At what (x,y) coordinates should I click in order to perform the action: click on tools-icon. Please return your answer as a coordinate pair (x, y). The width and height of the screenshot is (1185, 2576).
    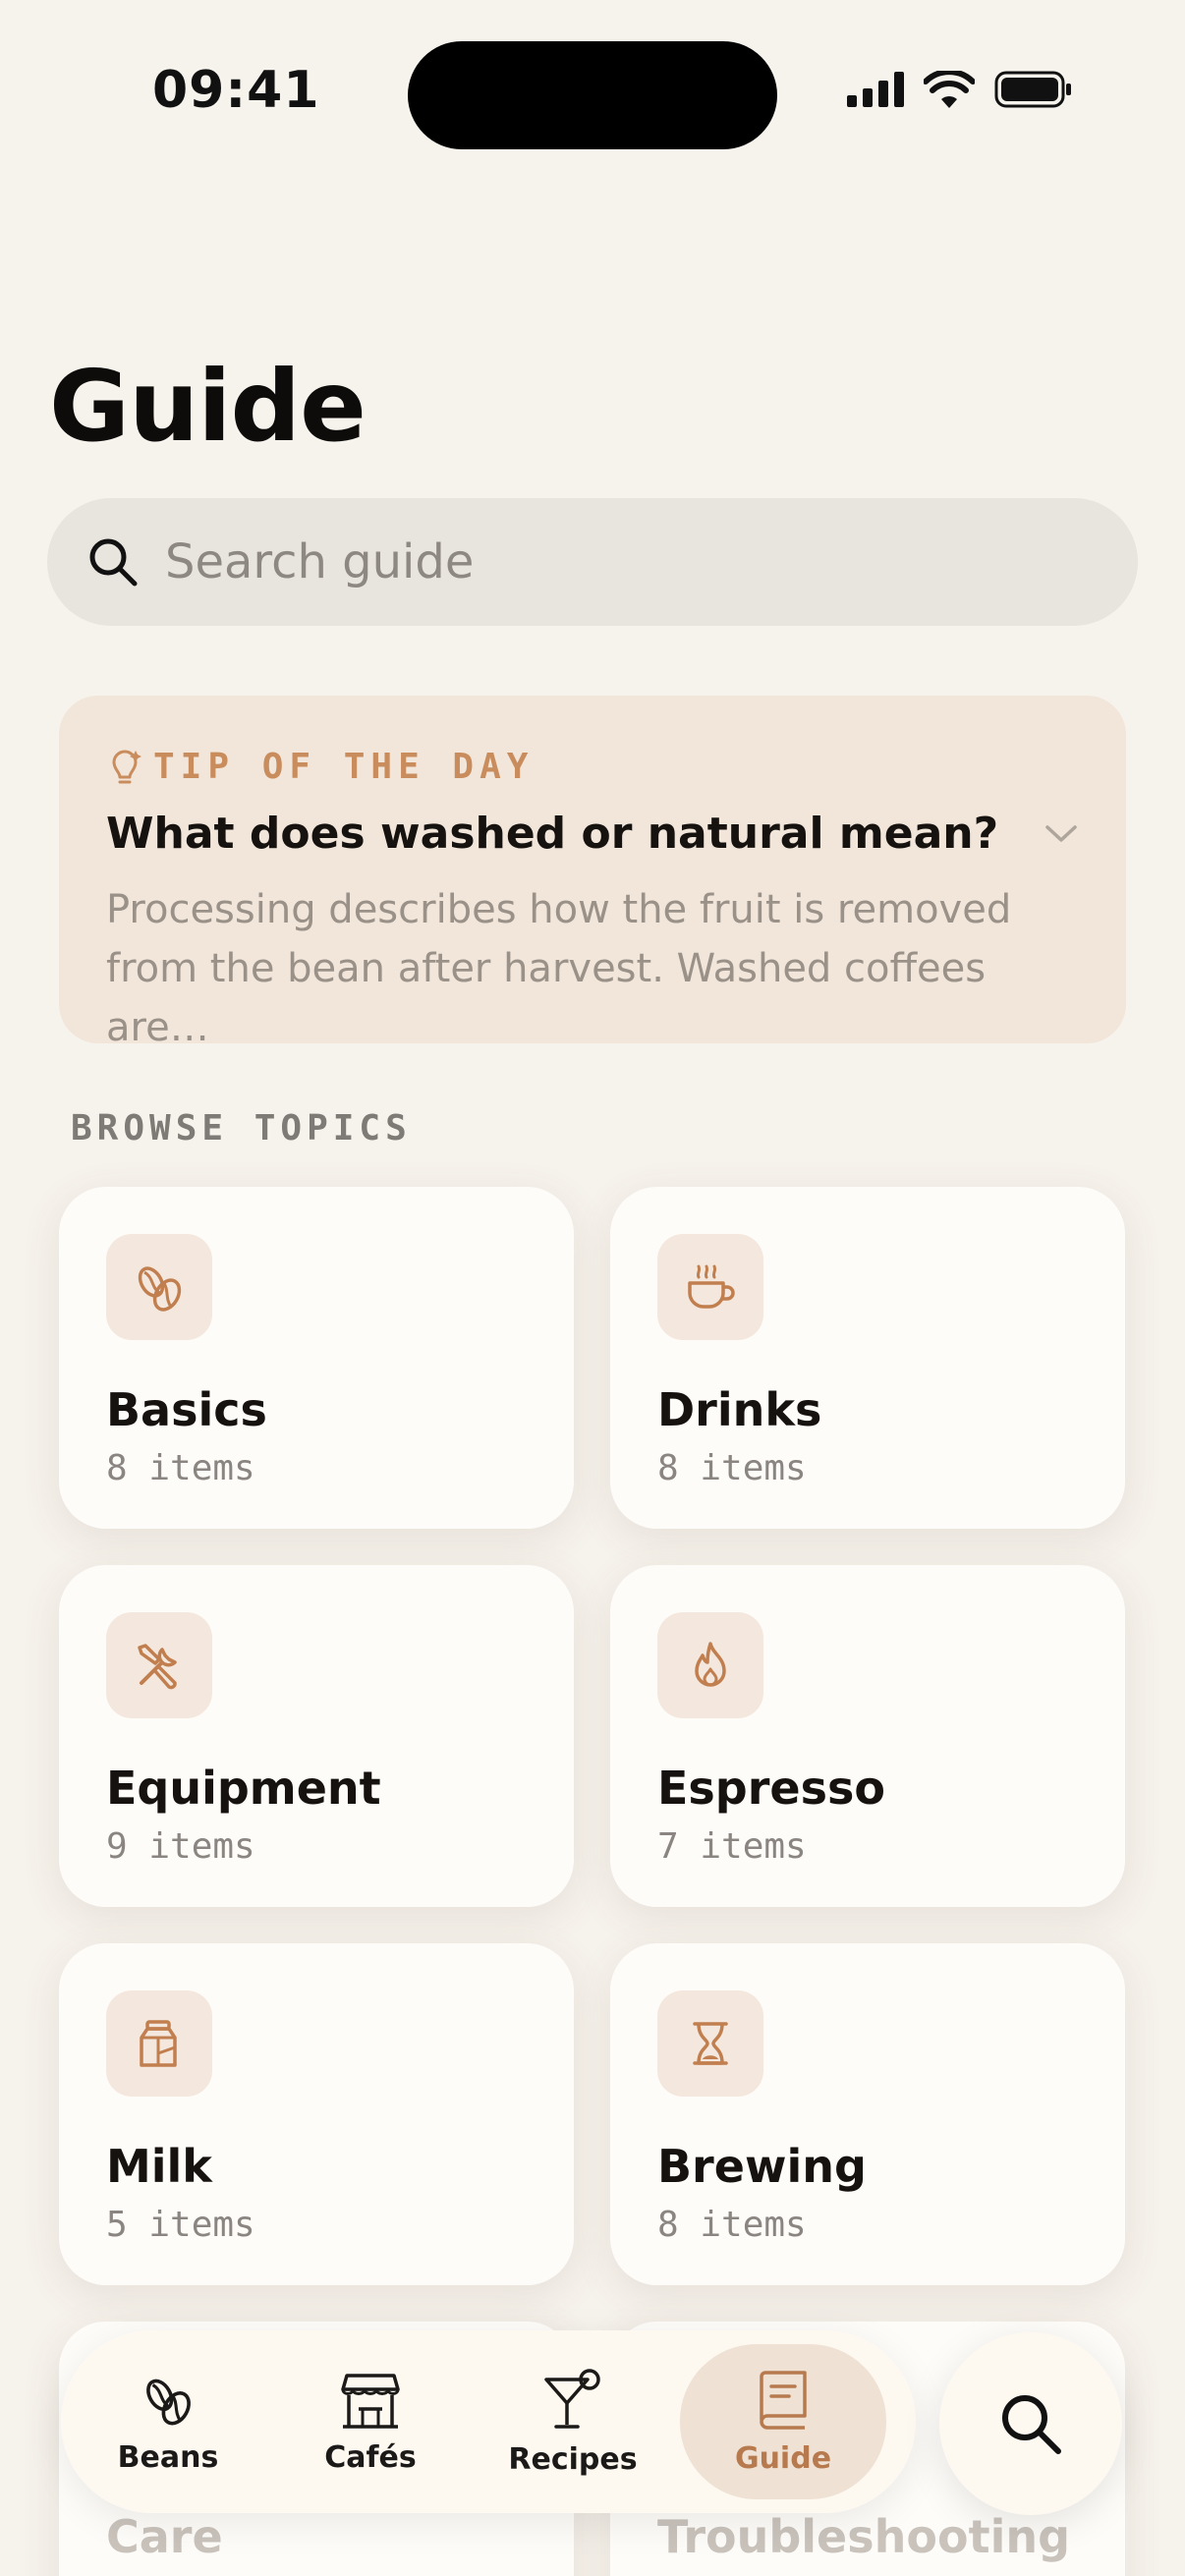
    Looking at the image, I should click on (157, 1667).